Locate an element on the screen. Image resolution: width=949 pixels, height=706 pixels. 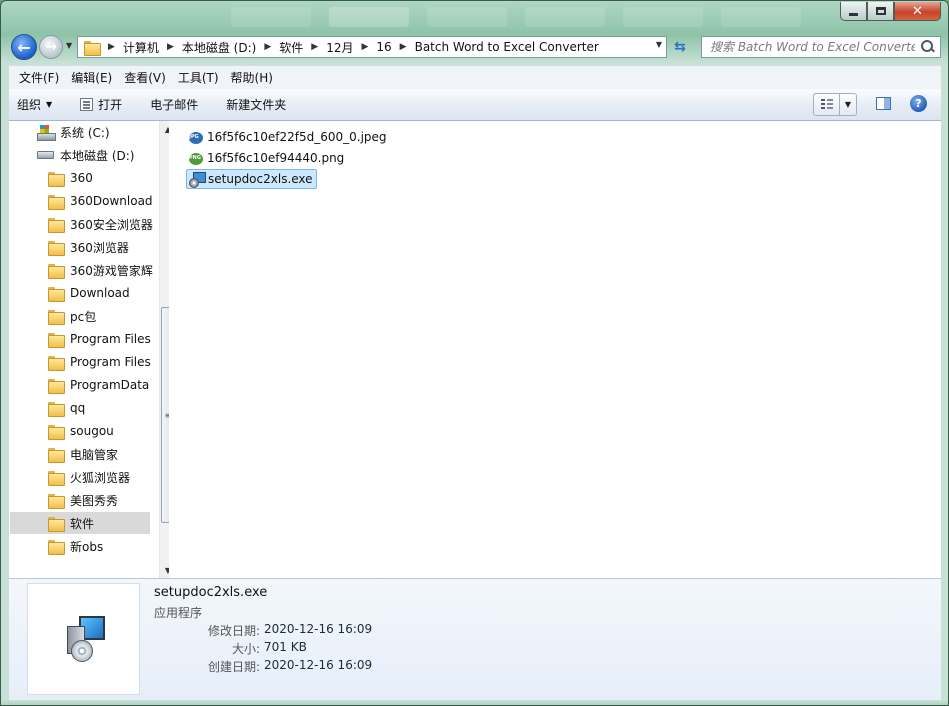
view-dropdown: ▼ is located at coordinates (848, 104).